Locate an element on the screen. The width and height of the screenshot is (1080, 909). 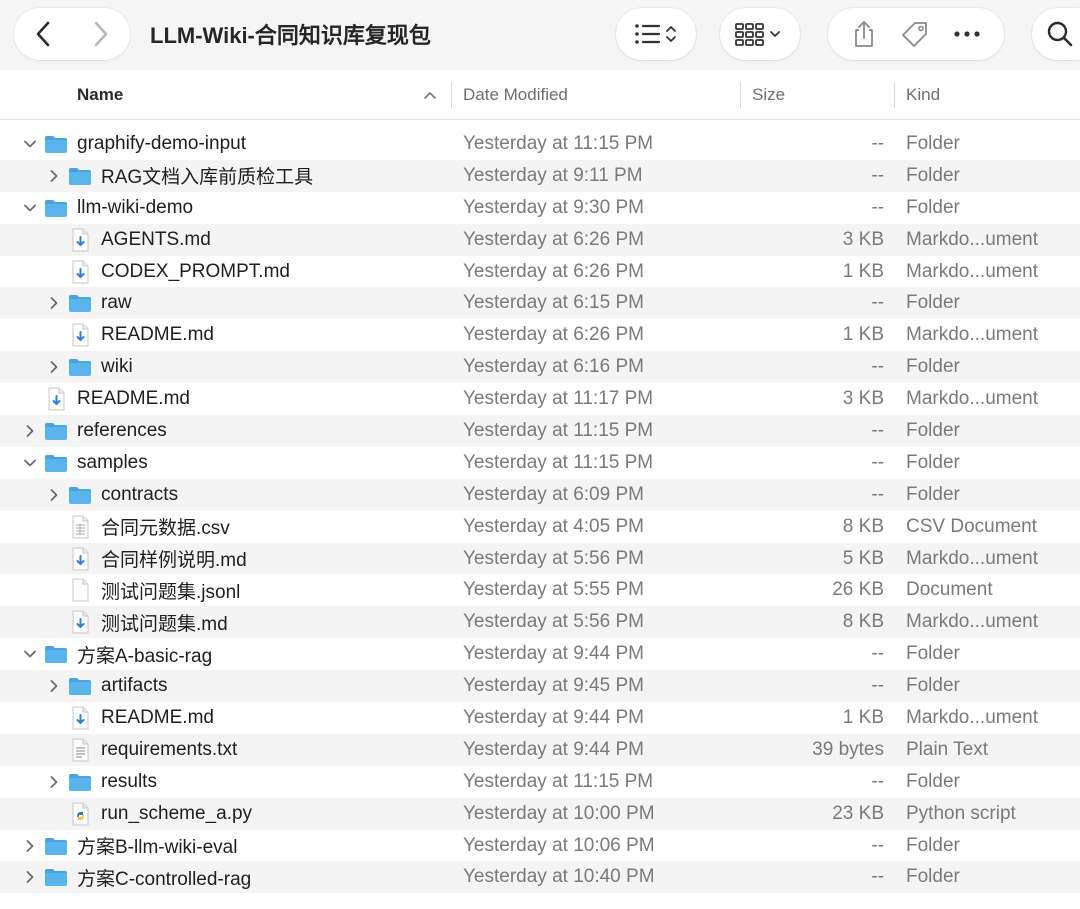
column-name: Name is located at coordinates (100, 95).